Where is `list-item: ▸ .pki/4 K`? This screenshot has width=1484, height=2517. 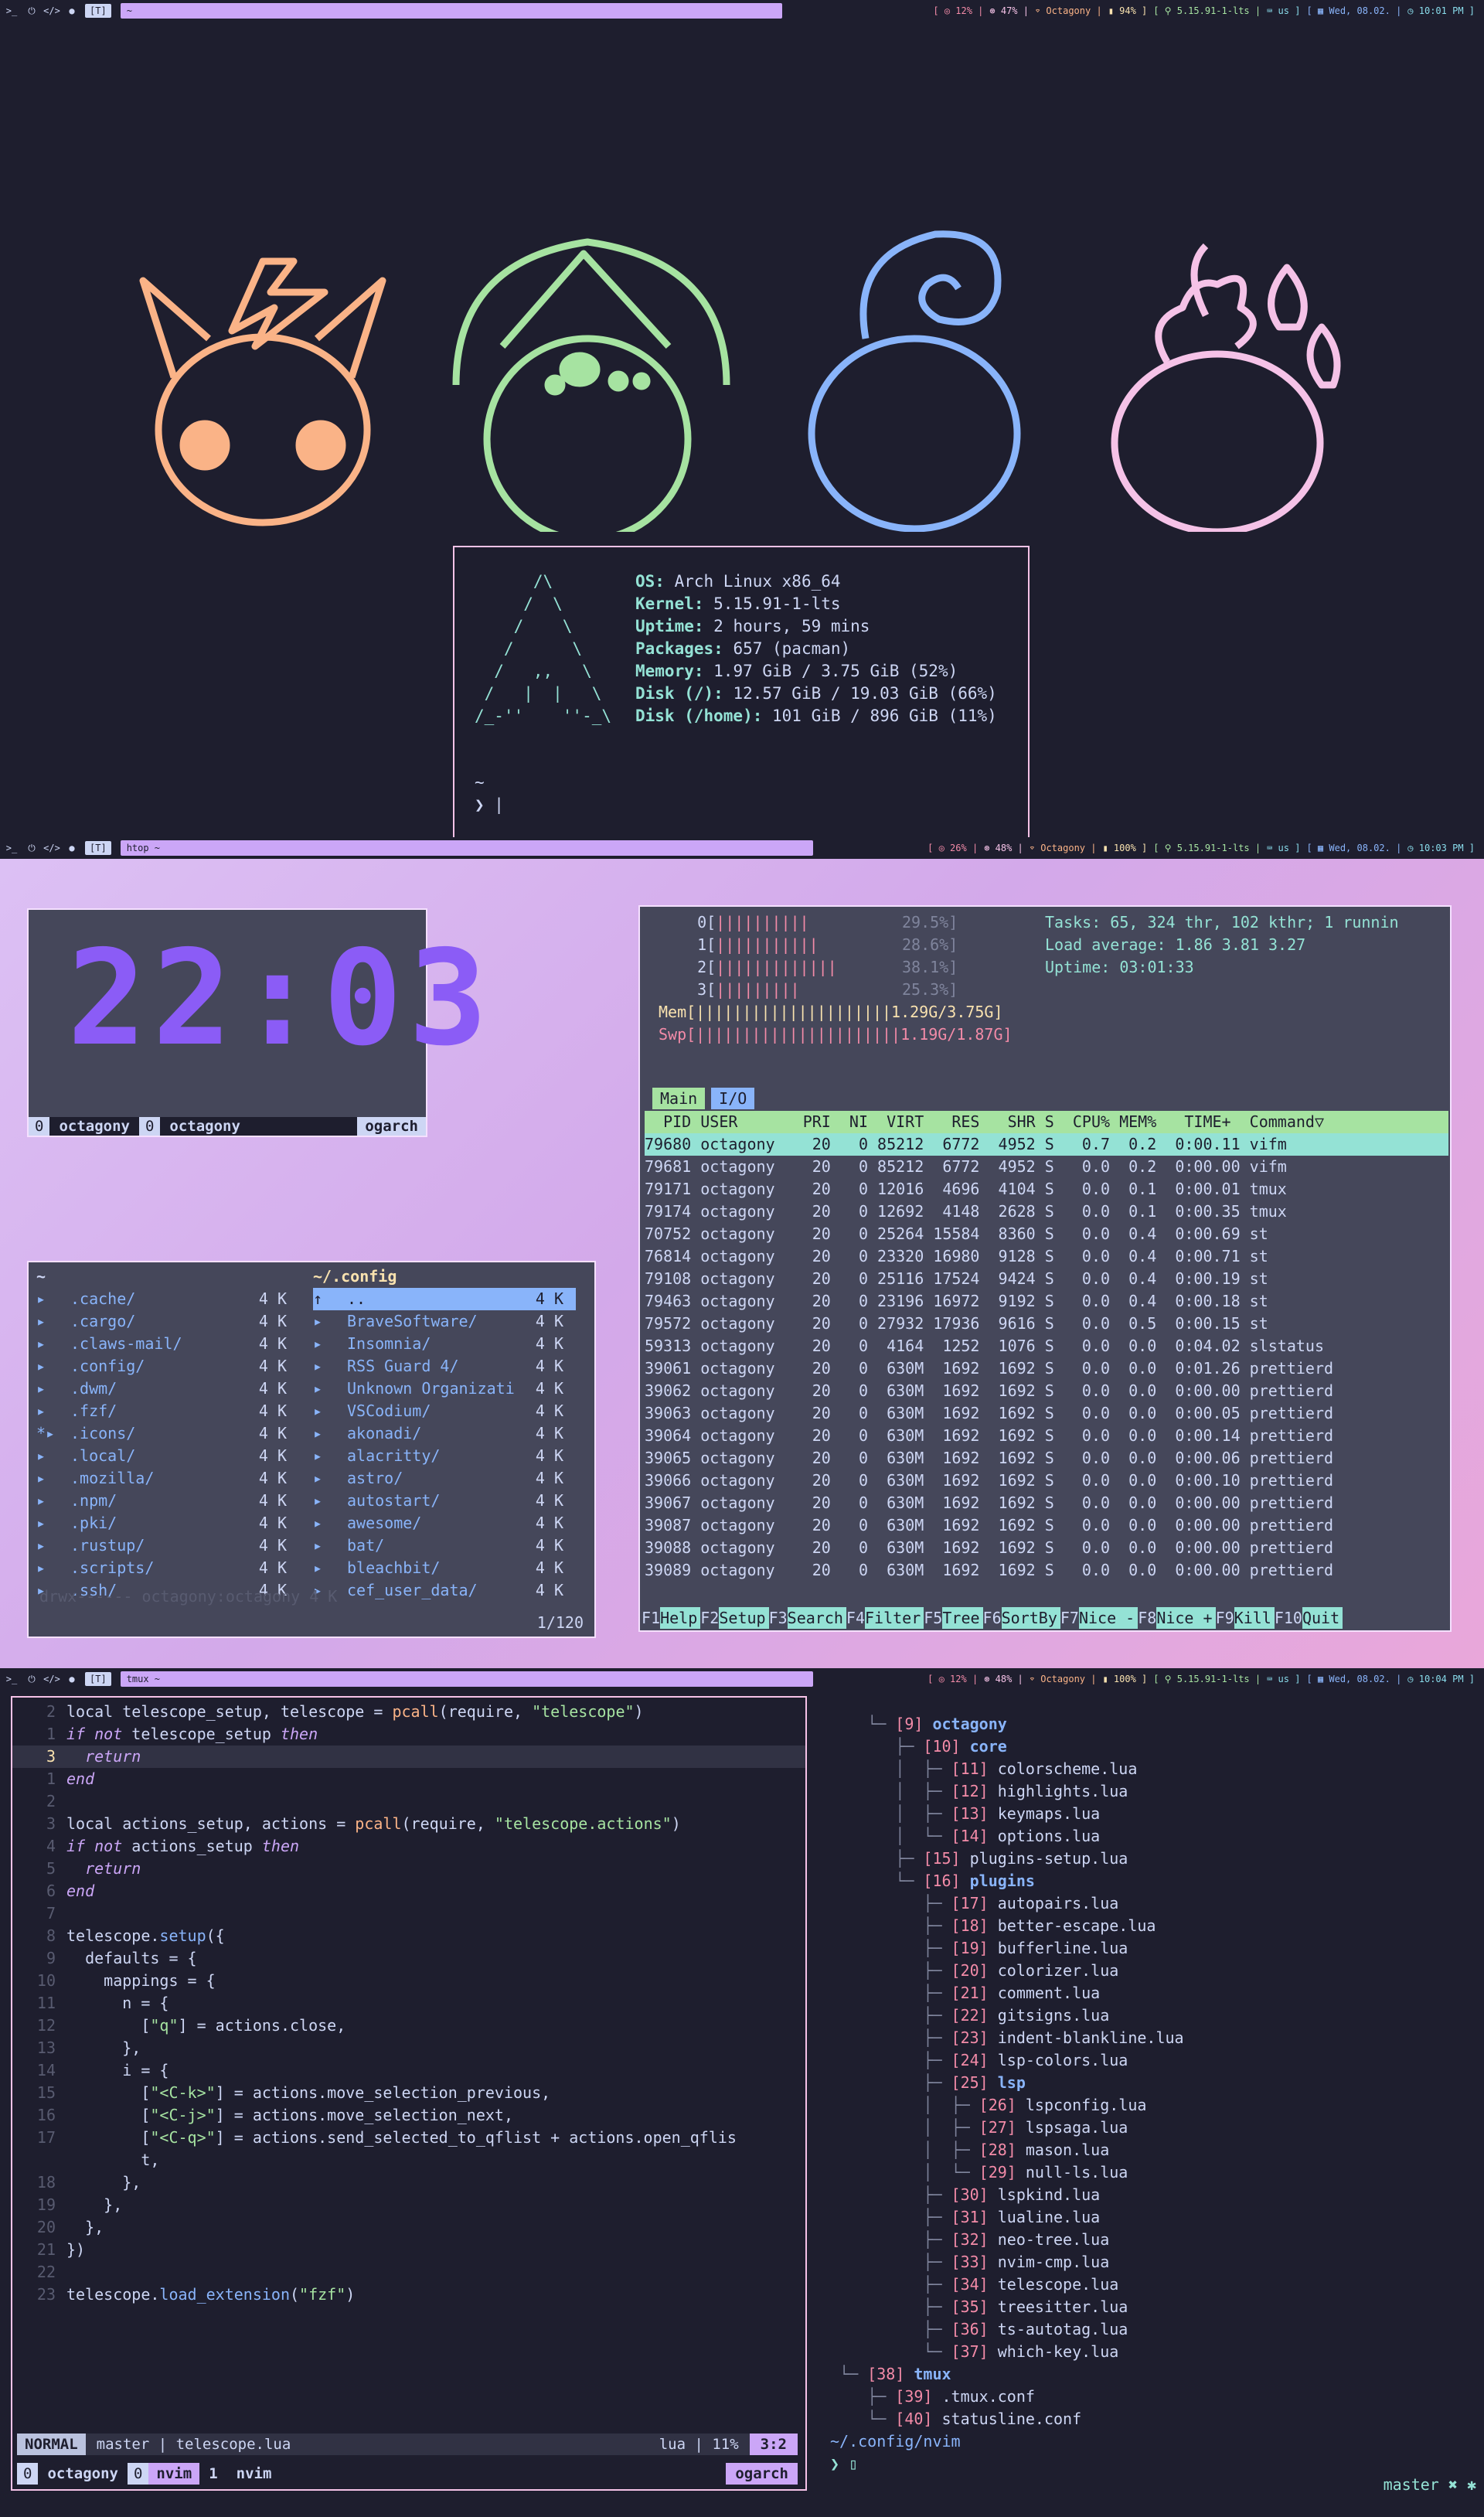 list-item: ▸ .pki/4 K is located at coordinates (167, 1523).